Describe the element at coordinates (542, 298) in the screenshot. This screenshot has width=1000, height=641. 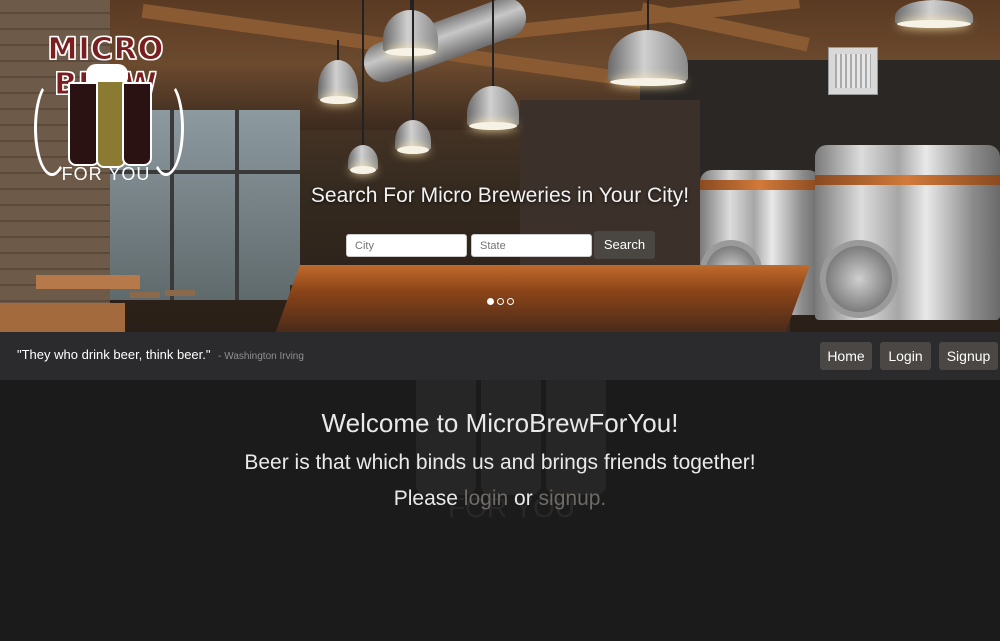
I see `bar-counter` at that location.